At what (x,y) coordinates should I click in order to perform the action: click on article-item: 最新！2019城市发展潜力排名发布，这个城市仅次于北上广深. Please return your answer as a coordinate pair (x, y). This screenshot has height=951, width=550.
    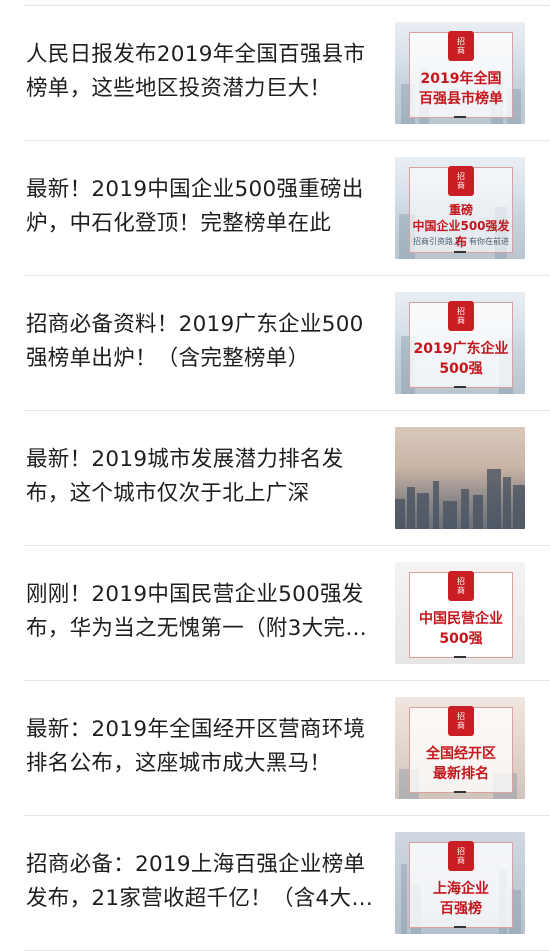
    Looking at the image, I should click on (275, 478).